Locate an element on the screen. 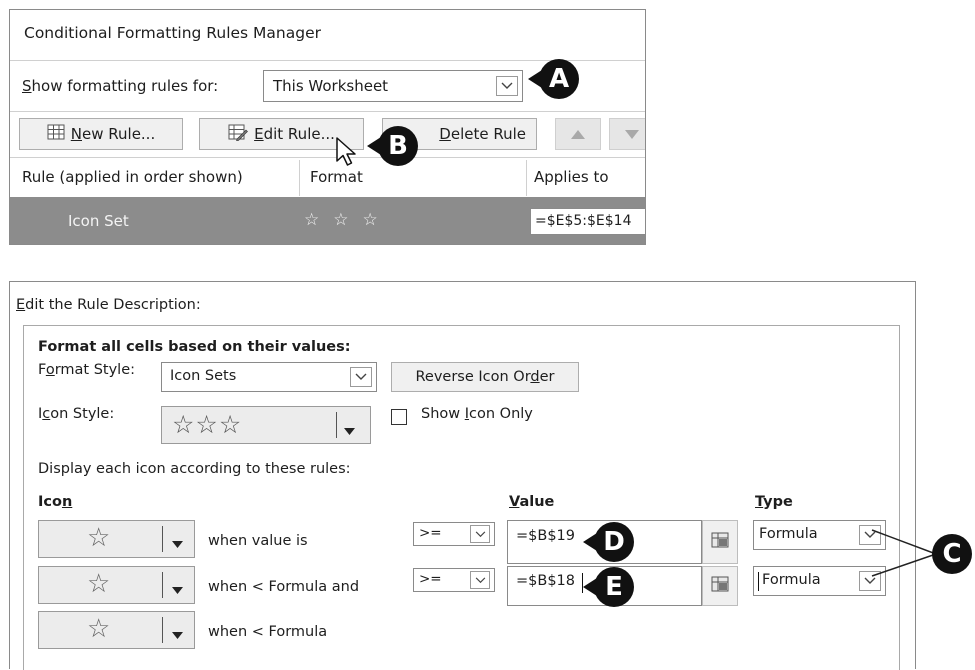  rule-condition-2: when < Formula and is located at coordinates (284, 587).